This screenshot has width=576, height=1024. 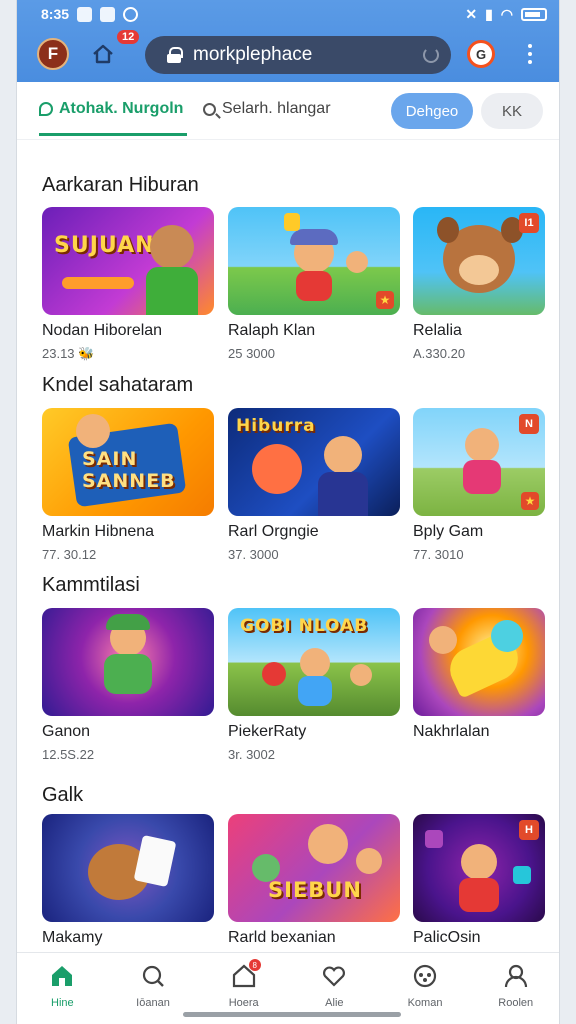 What do you see at coordinates (113, 118) in the screenshot?
I see `tab-active: Atohak. Nurgoln` at bounding box center [113, 118].